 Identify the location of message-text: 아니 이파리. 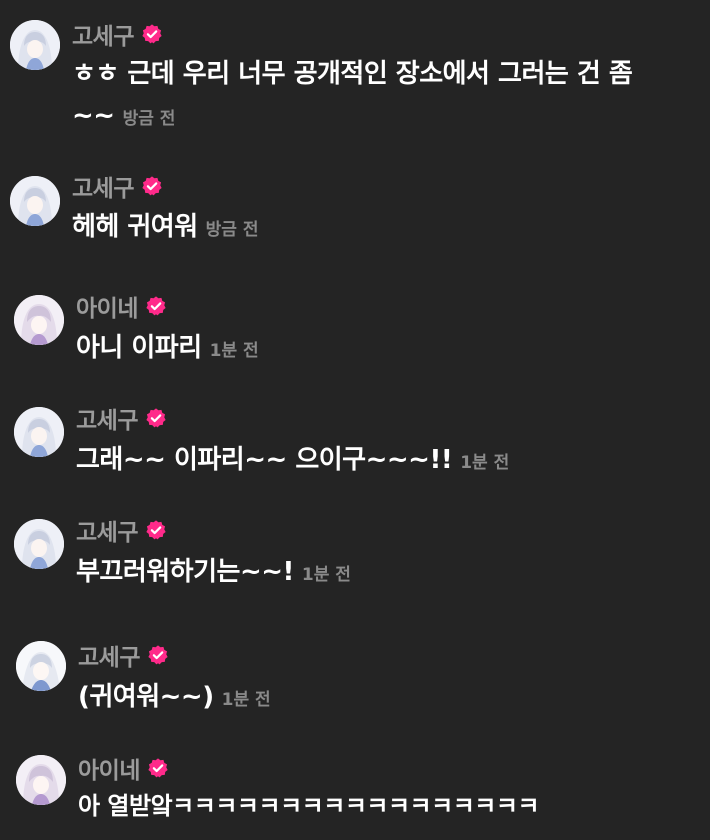
(139, 348).